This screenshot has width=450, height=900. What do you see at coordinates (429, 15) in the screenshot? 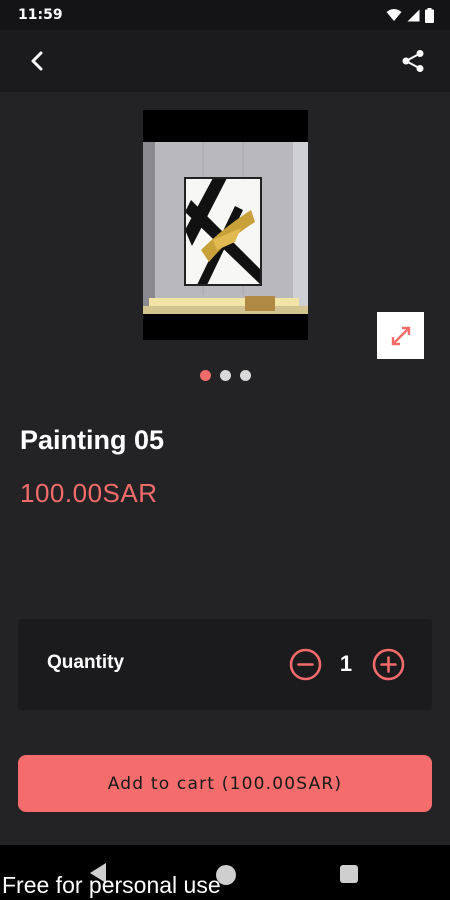
I see `battery-icon` at bounding box center [429, 15].